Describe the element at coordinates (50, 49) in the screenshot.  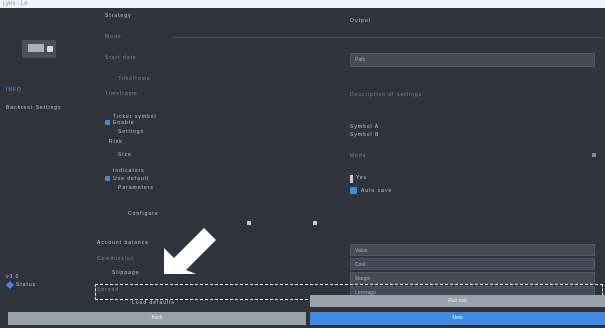
I see `monitor-indicator` at that location.